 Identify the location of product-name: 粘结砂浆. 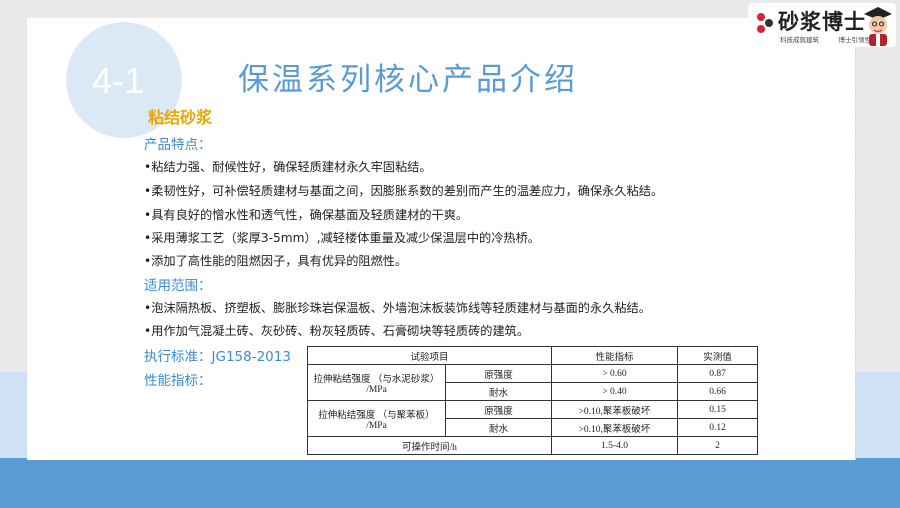
(180, 117).